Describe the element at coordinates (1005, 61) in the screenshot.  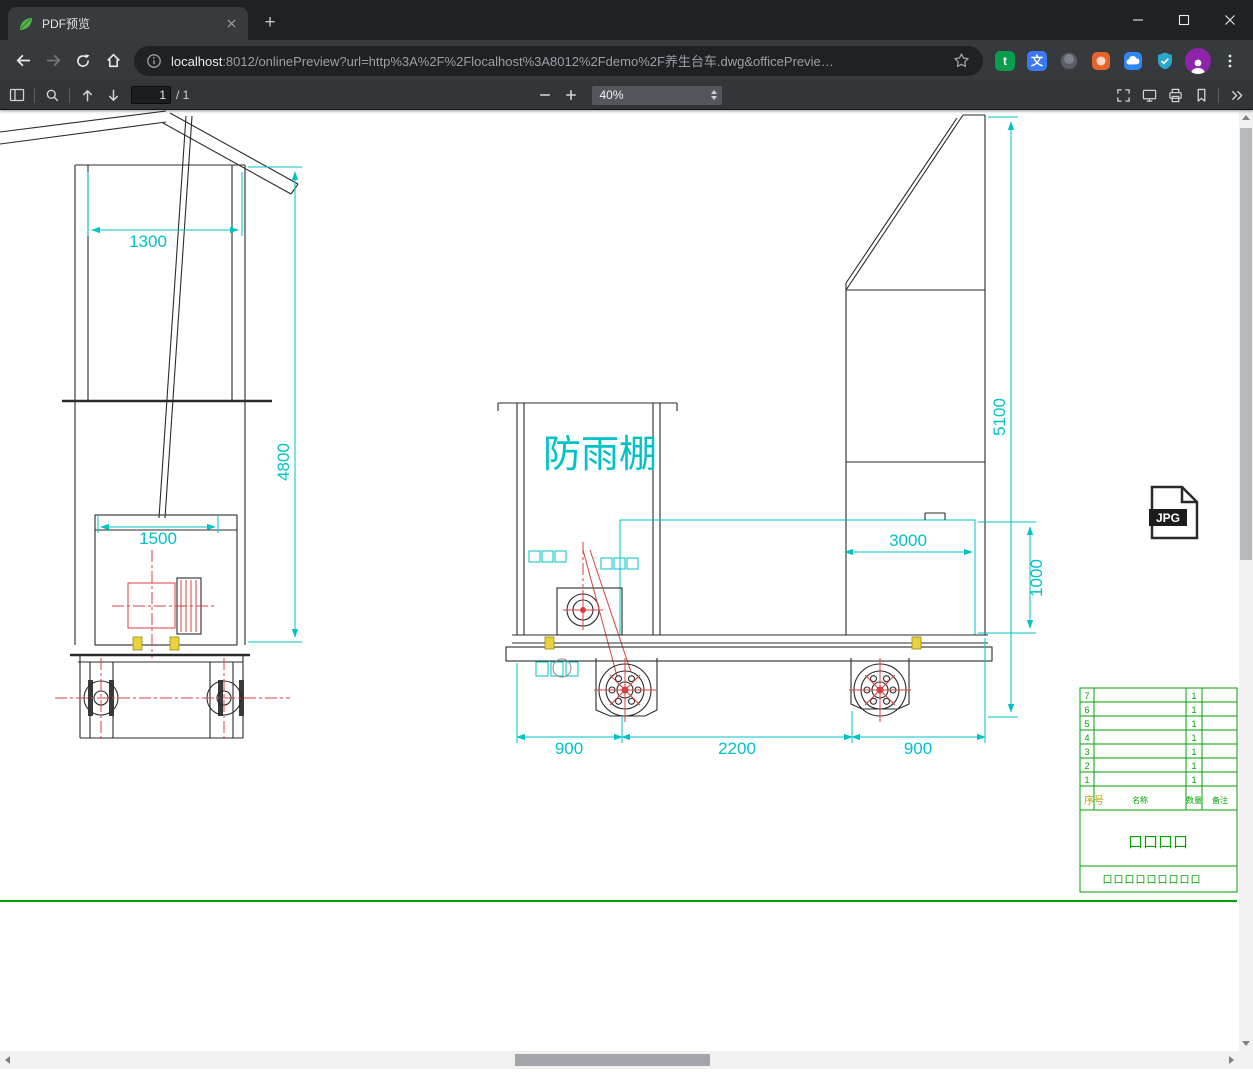
I see `extension-t-button: t` at that location.